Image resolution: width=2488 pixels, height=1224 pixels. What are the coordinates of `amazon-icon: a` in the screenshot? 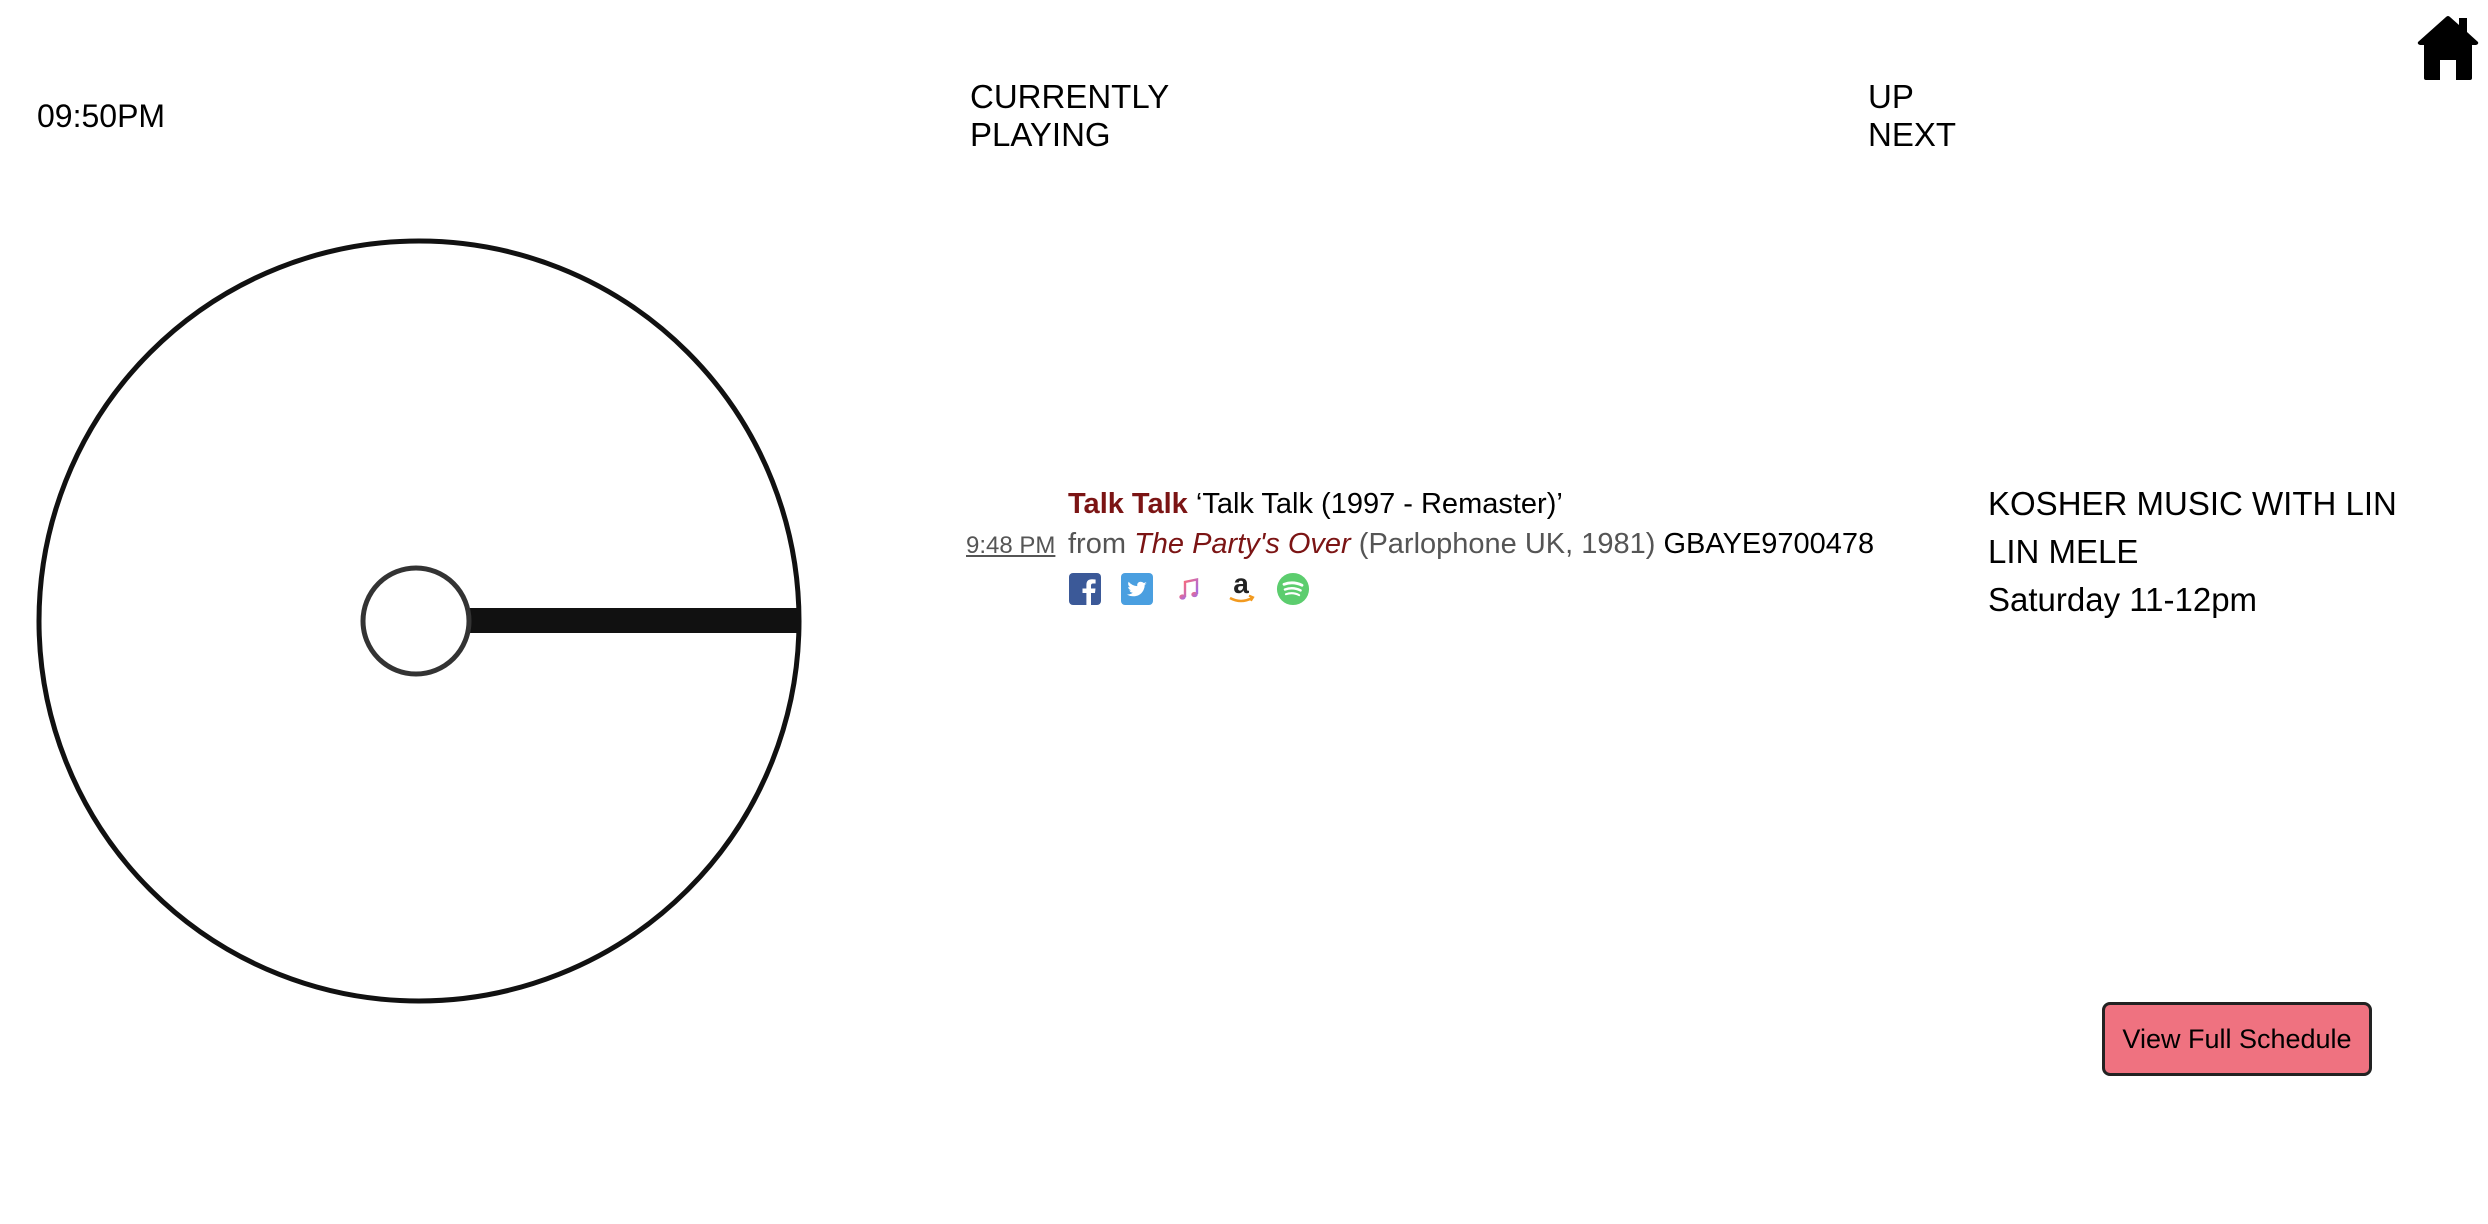 It's located at (1242, 587).